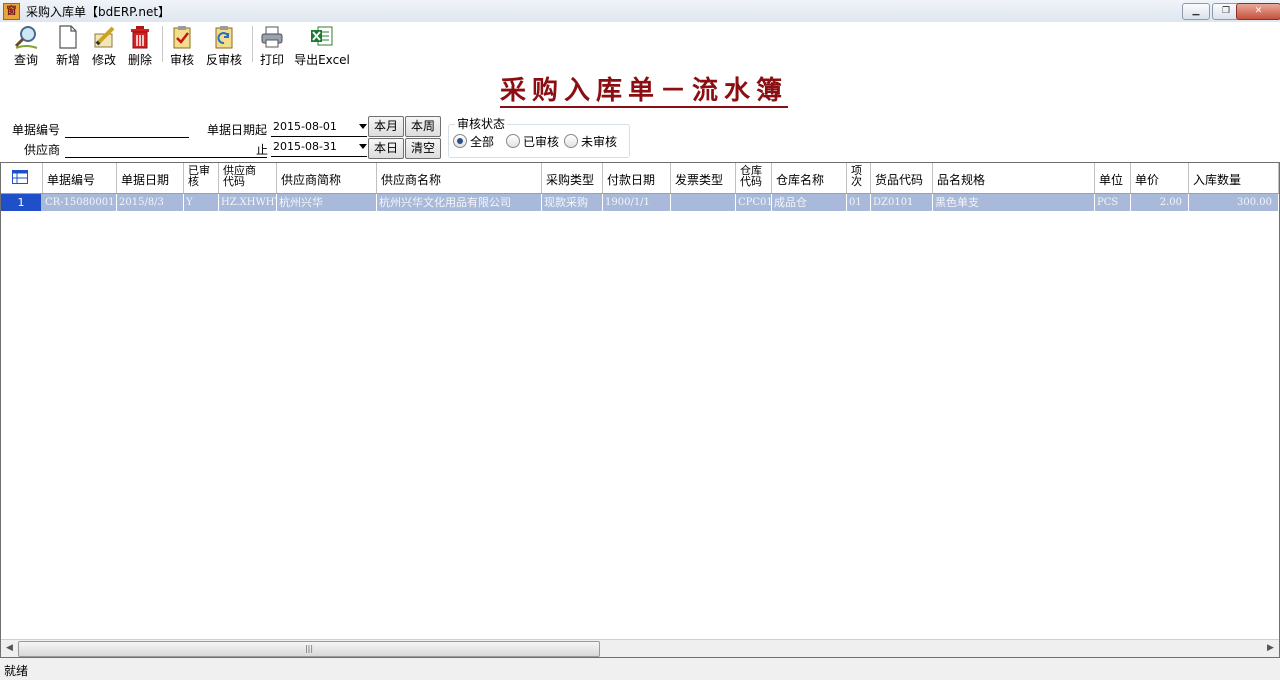 This screenshot has height=680, width=1280. I want to click on col-header-label: 仓库代码, so click(751, 176).